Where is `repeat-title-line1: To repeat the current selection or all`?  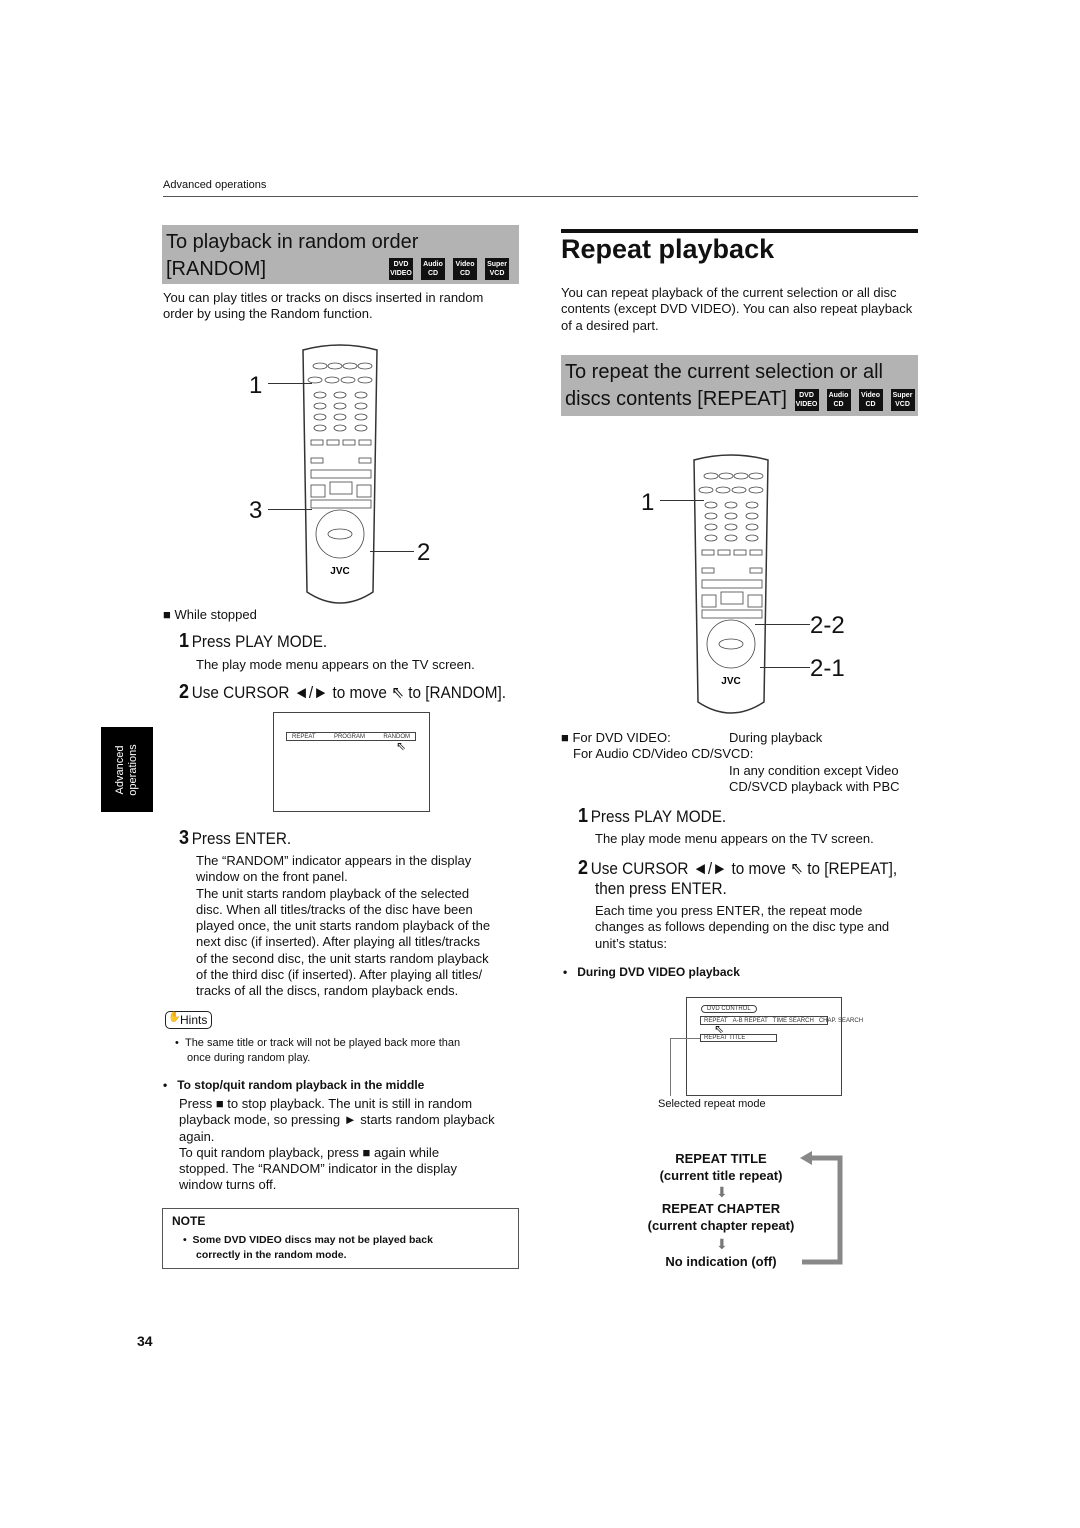
repeat-title-line1: To repeat the current selection or all is located at coordinates (724, 372).